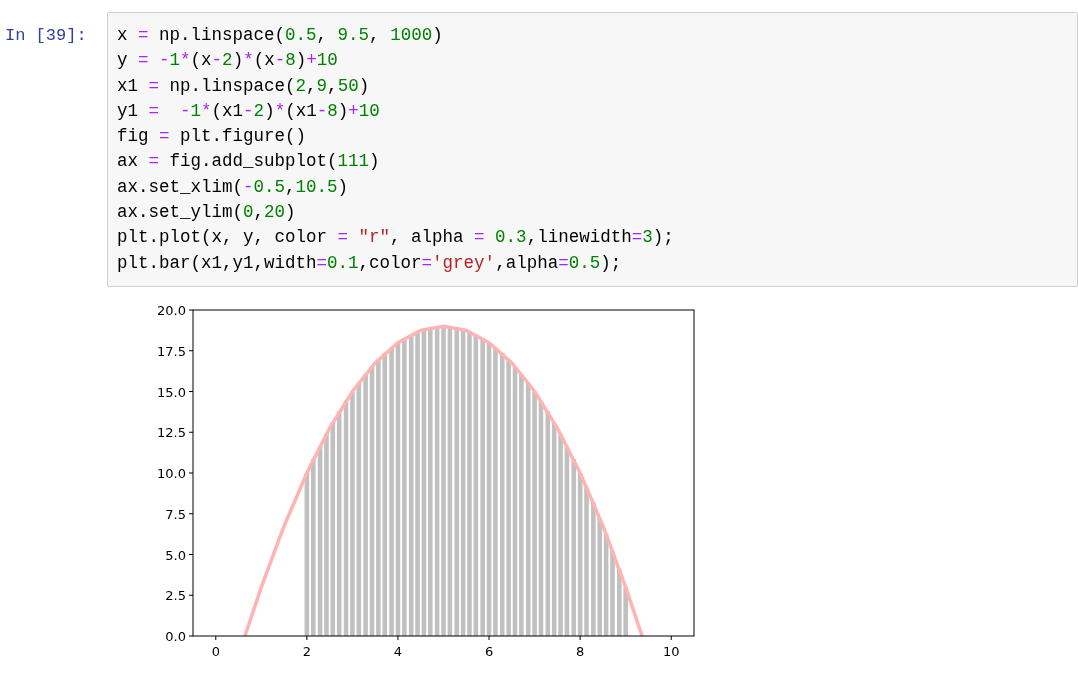 The height and width of the screenshot is (680, 1078). I want to click on tick-label: 12.5, so click(171, 433).